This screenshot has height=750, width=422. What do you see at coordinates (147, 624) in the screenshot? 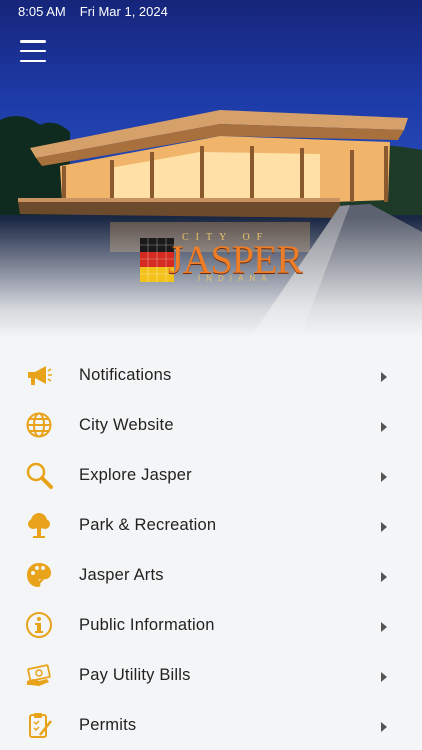
I see `menu-item-label: Public Information` at bounding box center [147, 624].